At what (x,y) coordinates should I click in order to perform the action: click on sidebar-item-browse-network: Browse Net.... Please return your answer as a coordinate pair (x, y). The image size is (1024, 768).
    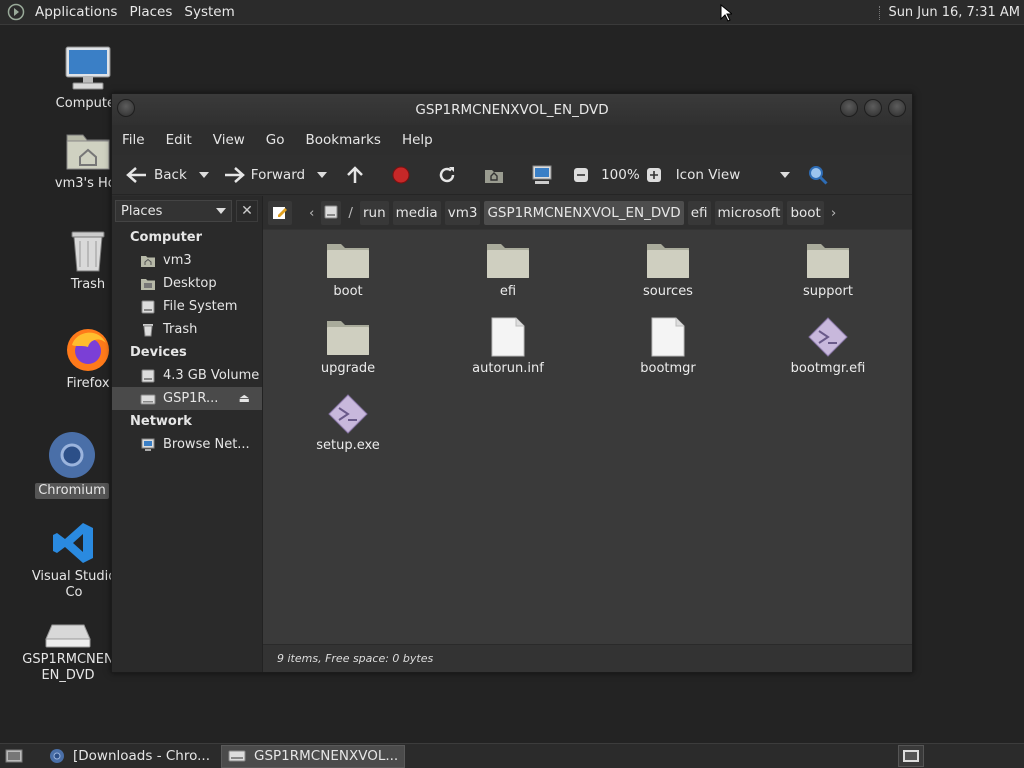
    Looking at the image, I should click on (187, 444).